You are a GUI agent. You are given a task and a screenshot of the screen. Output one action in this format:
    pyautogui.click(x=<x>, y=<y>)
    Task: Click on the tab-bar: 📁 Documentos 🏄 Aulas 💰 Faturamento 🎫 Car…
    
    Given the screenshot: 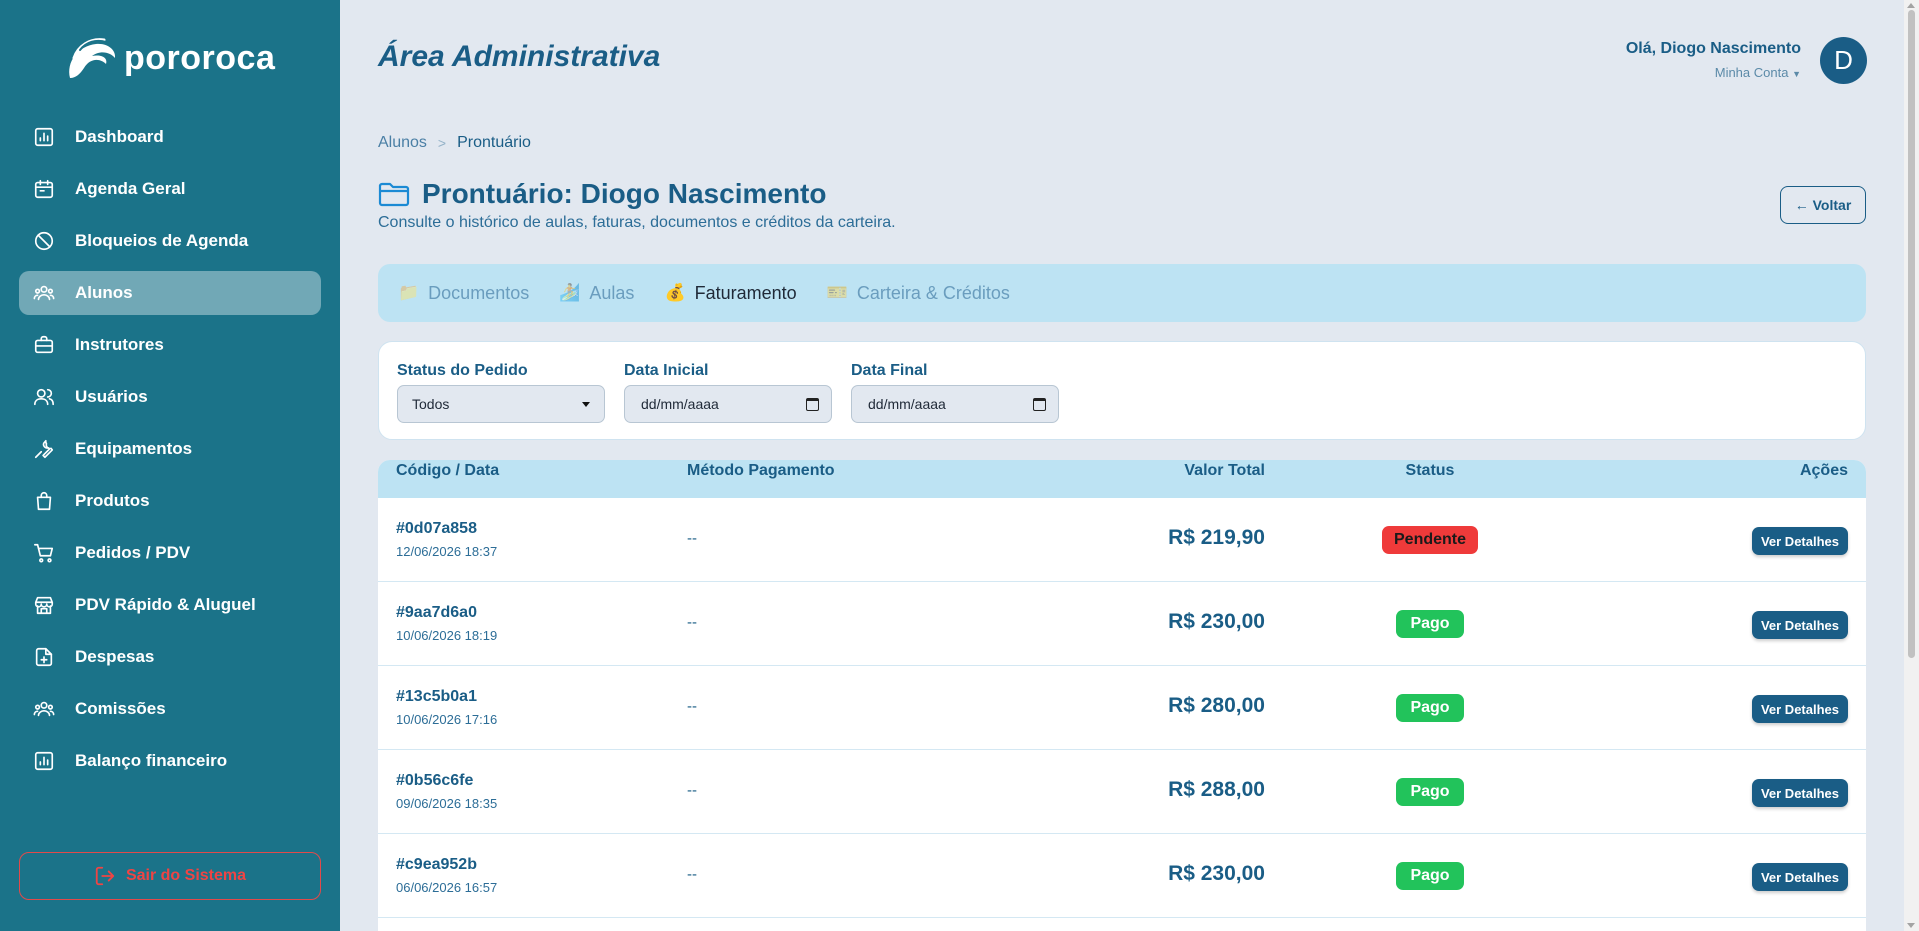 What is the action you would take?
    pyautogui.click(x=1122, y=293)
    